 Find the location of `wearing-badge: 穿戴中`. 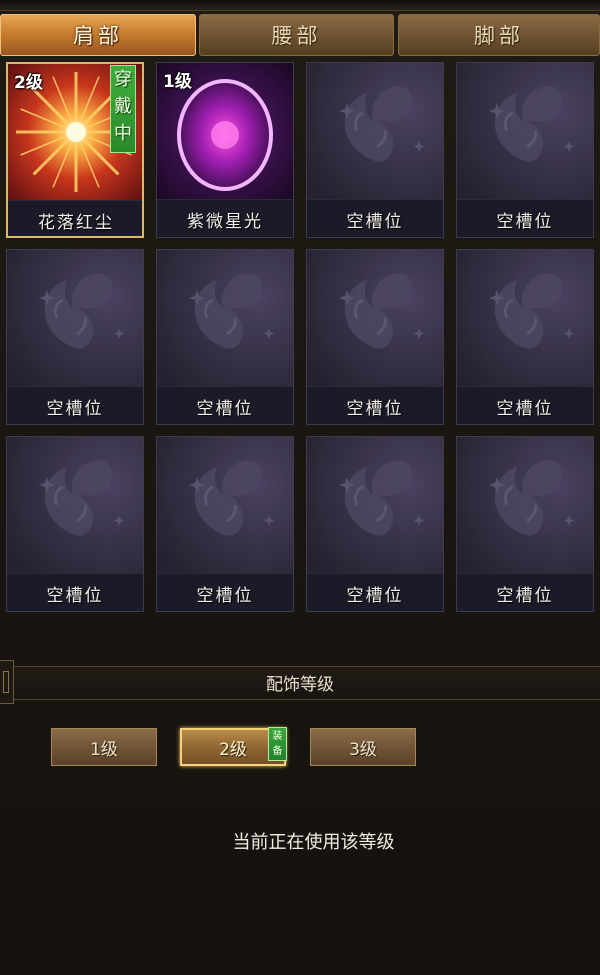

wearing-badge: 穿戴中 is located at coordinates (123, 109).